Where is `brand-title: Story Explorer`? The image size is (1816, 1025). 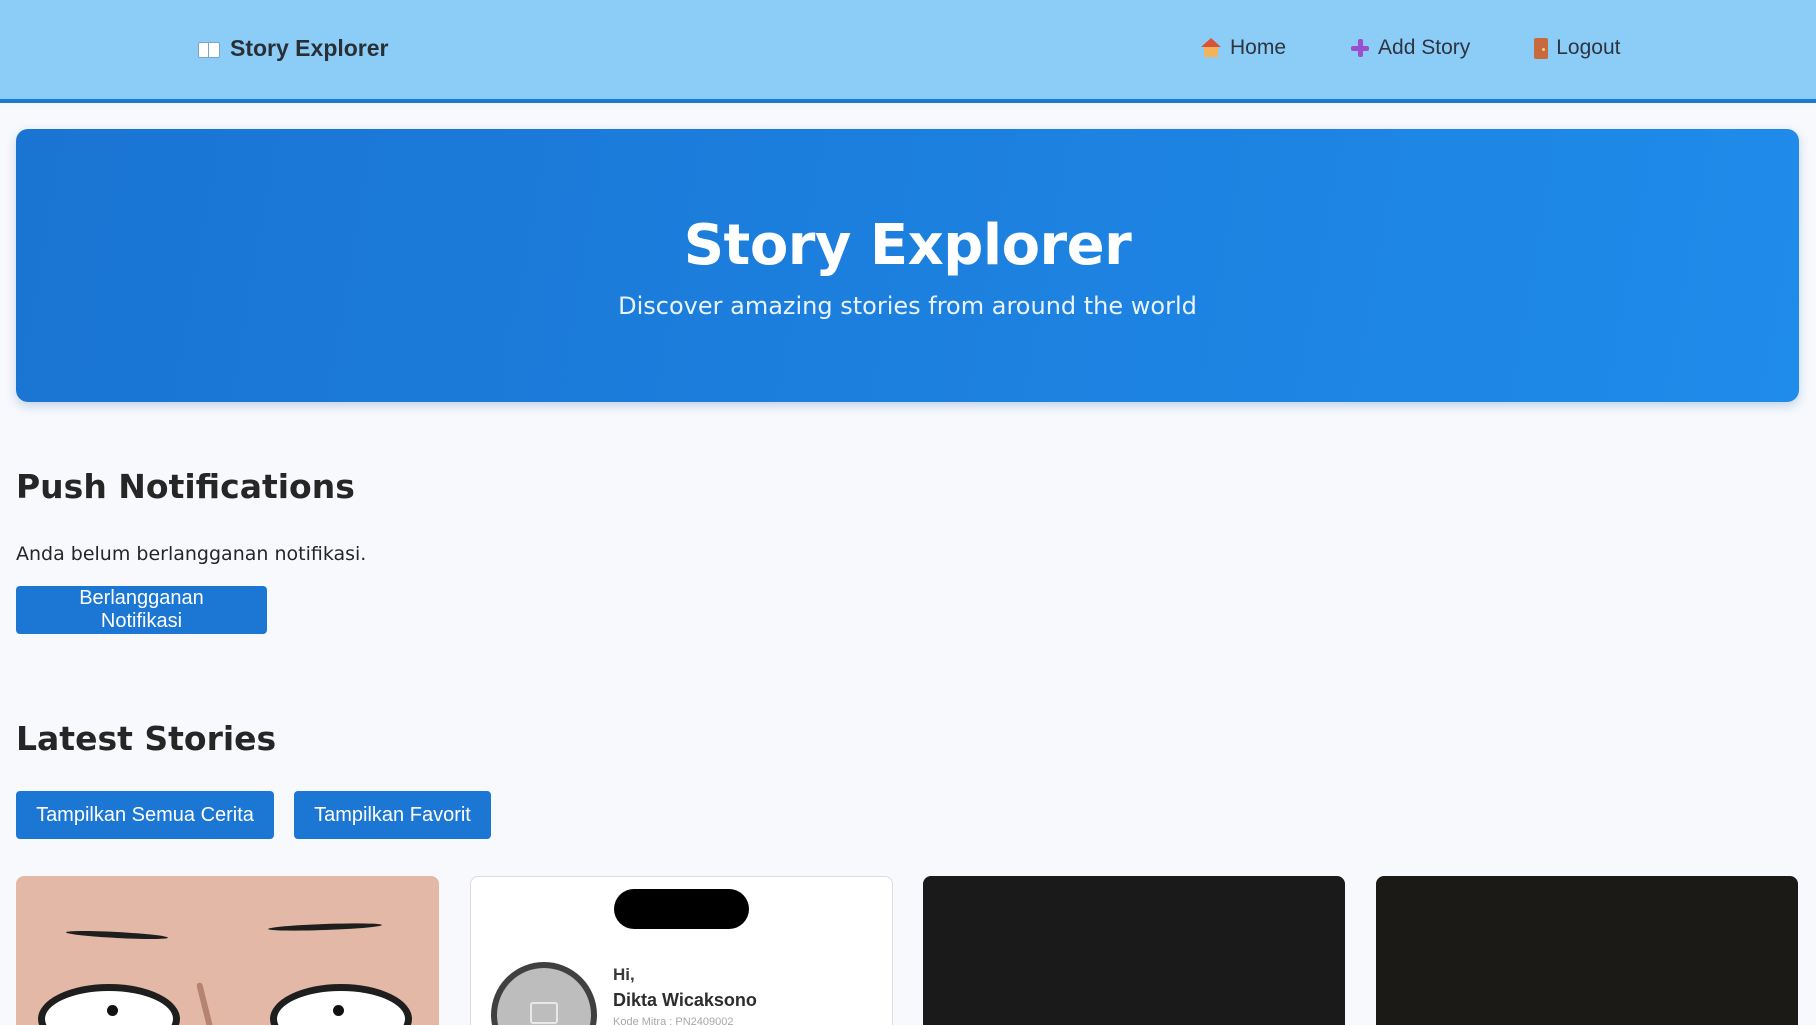 brand-title: Story Explorer is located at coordinates (309, 48).